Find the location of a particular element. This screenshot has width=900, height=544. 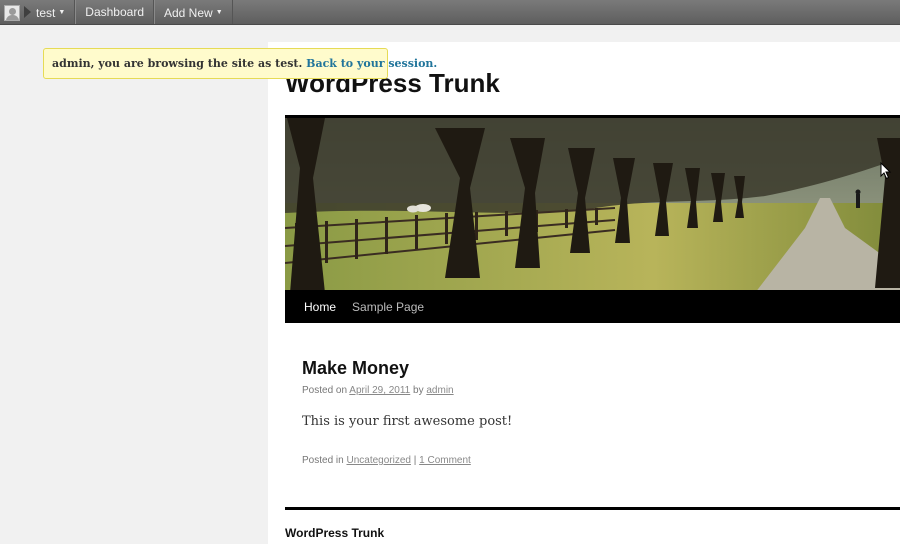

user-avatar is located at coordinates (12, 12).